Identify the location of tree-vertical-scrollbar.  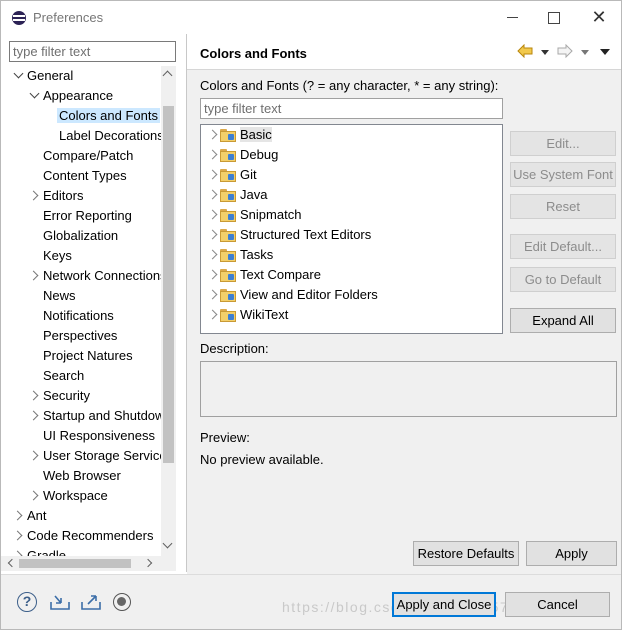
(168, 311).